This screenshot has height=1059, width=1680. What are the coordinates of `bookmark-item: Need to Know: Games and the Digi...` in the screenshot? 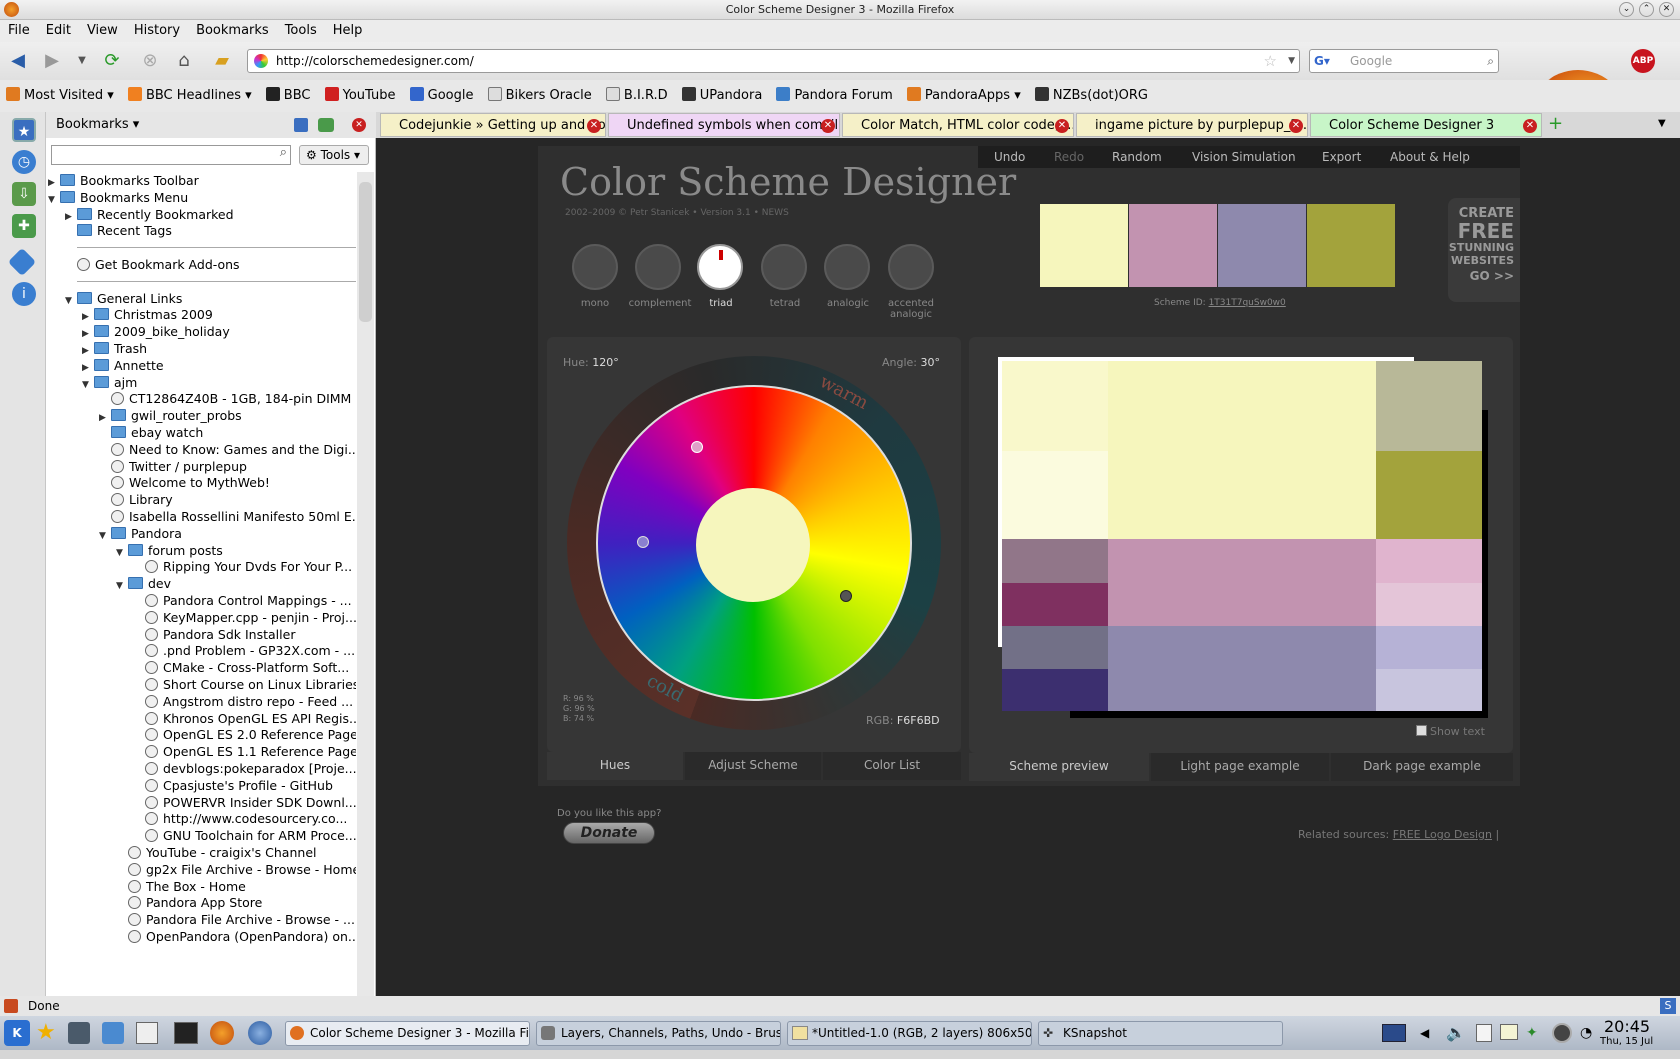 It's located at (227, 450).